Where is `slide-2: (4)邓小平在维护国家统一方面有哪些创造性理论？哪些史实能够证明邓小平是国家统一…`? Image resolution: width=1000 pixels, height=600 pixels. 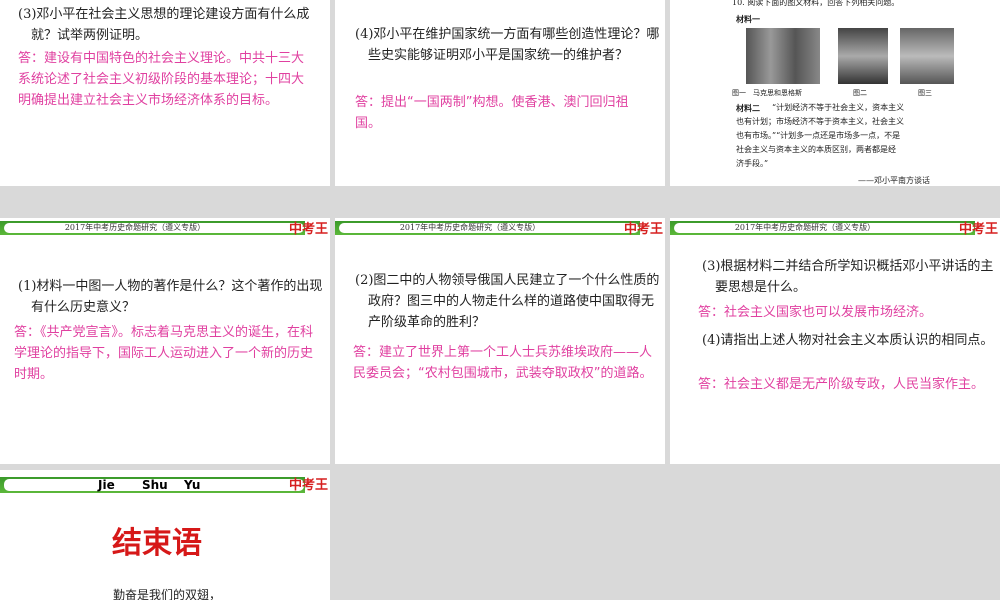 slide-2: (4)邓小平在维护国家统一方面有哪些创造性理论？哪些史实能够证明邓小平是国家统一… is located at coordinates (500, 93).